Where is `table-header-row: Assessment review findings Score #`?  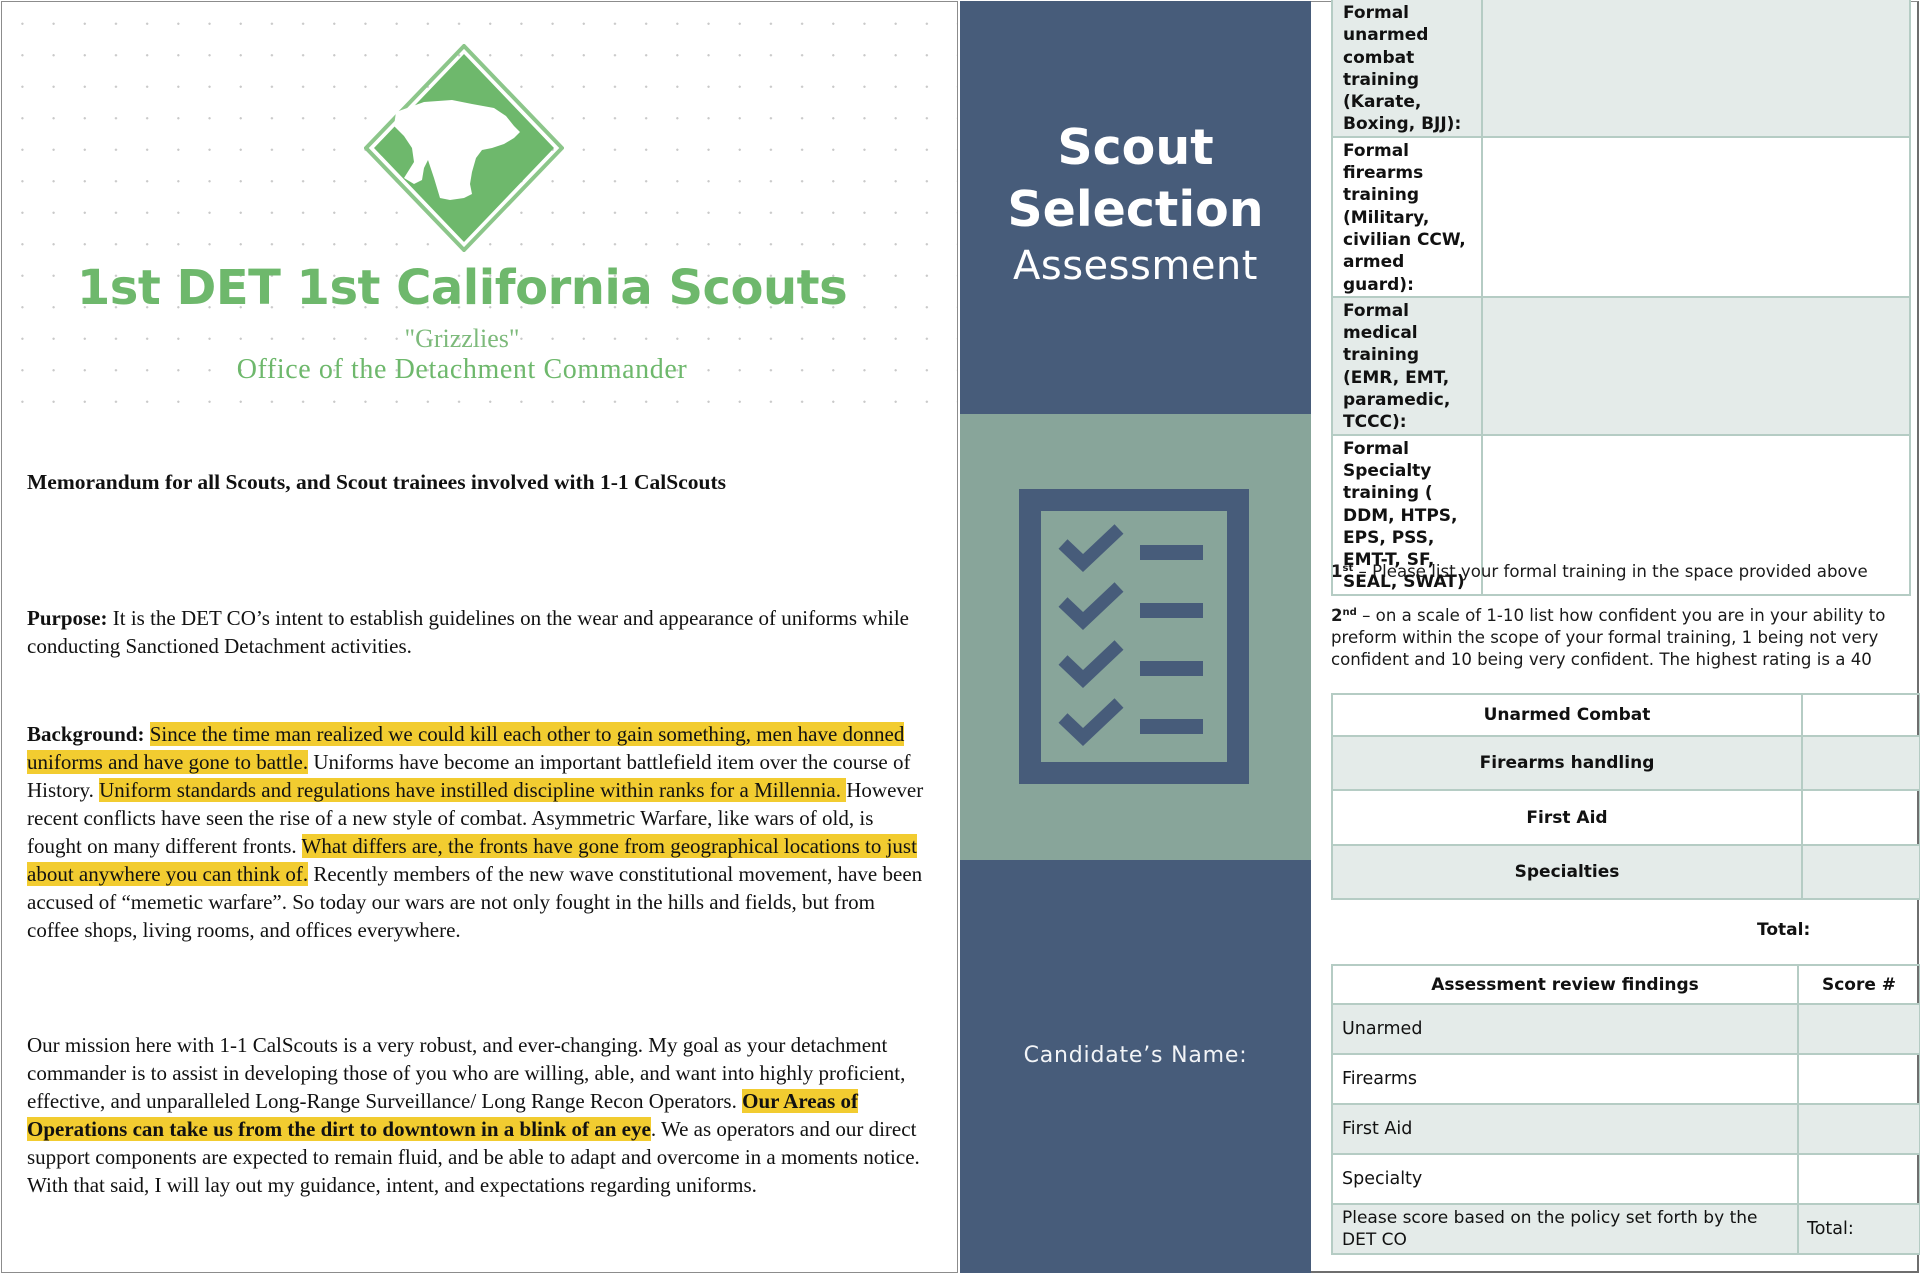 table-header-row: Assessment review findings Score # is located at coordinates (1625, 984).